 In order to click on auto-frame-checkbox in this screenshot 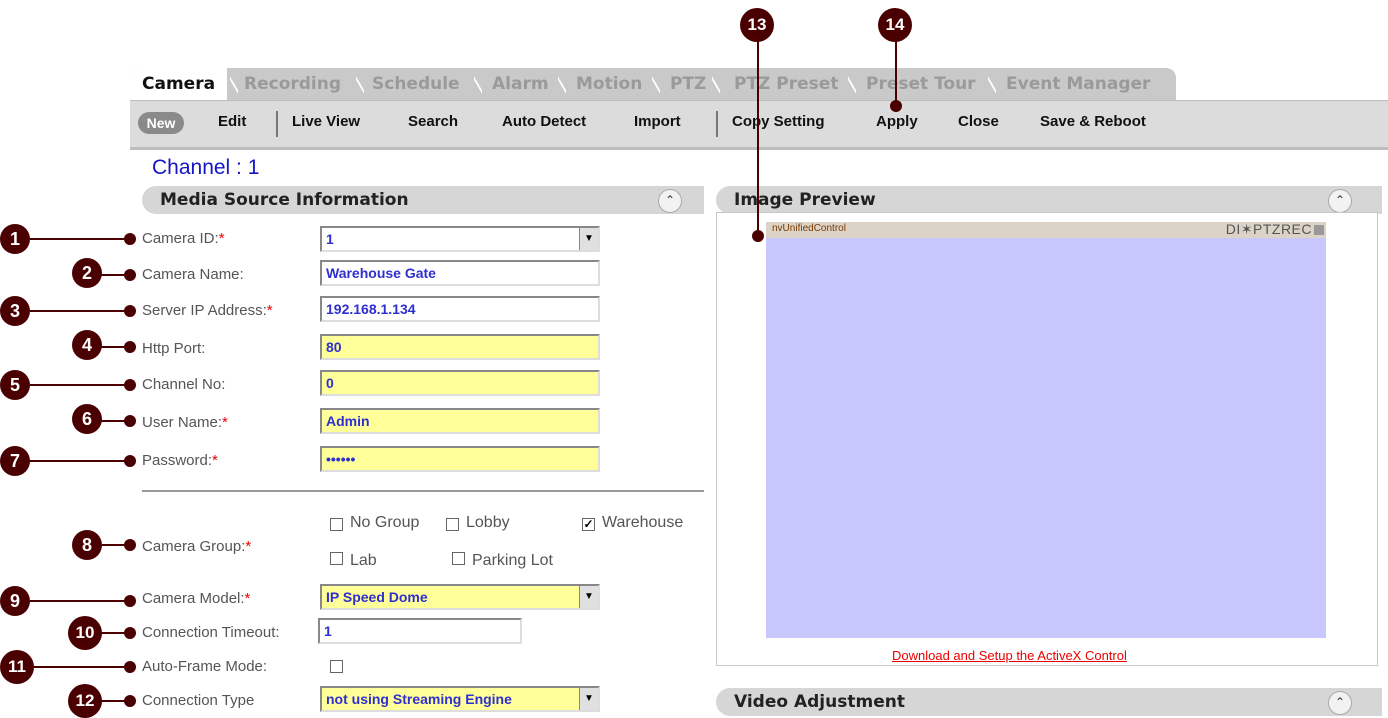, I will do `click(336, 666)`.